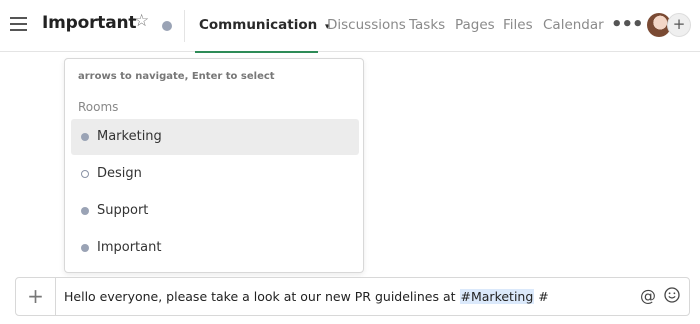  What do you see at coordinates (176, 76) in the screenshot?
I see `dropdown-hint: arrows to navigate, Enter to select` at bounding box center [176, 76].